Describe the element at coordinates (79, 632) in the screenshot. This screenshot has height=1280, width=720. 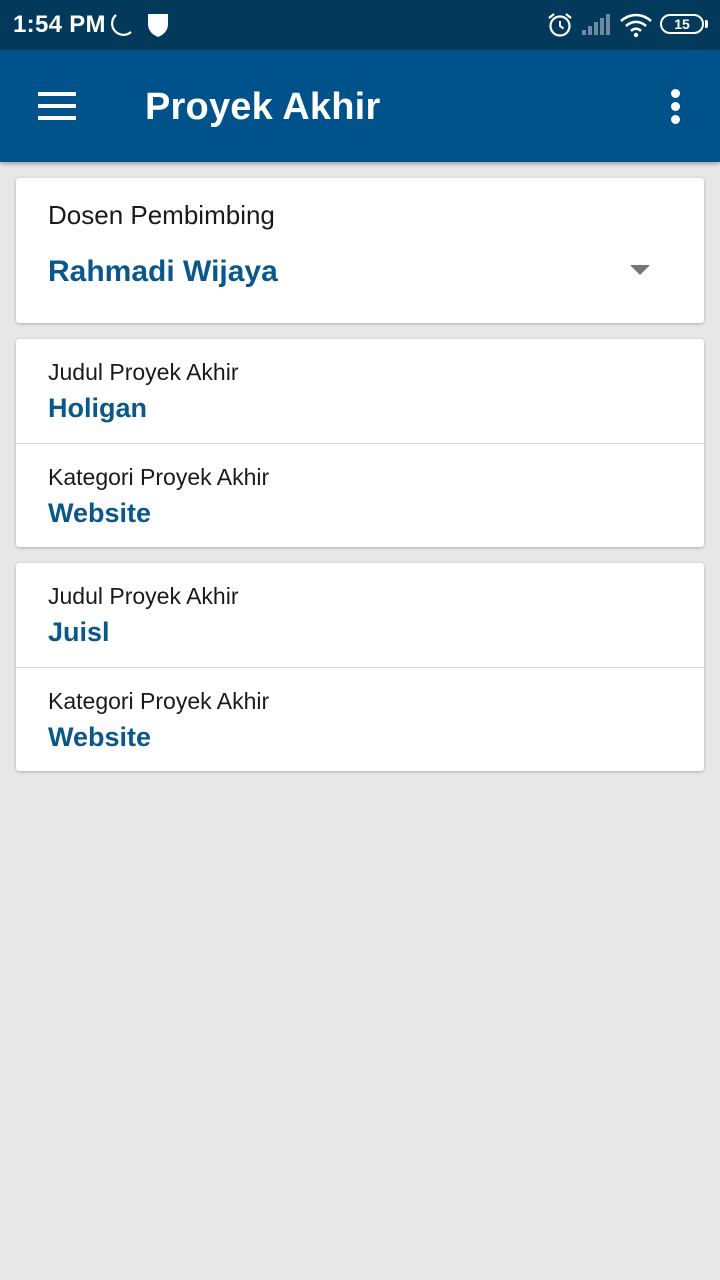
I see `judul-value: Juisl` at that location.